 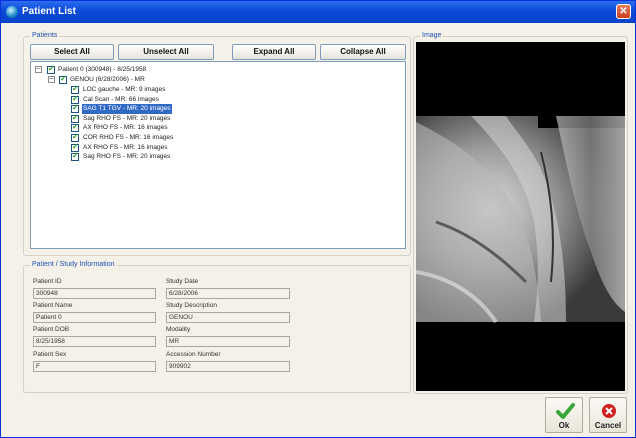 What do you see at coordinates (47, 281) in the screenshot?
I see `patient-id-label: Patient ID` at bounding box center [47, 281].